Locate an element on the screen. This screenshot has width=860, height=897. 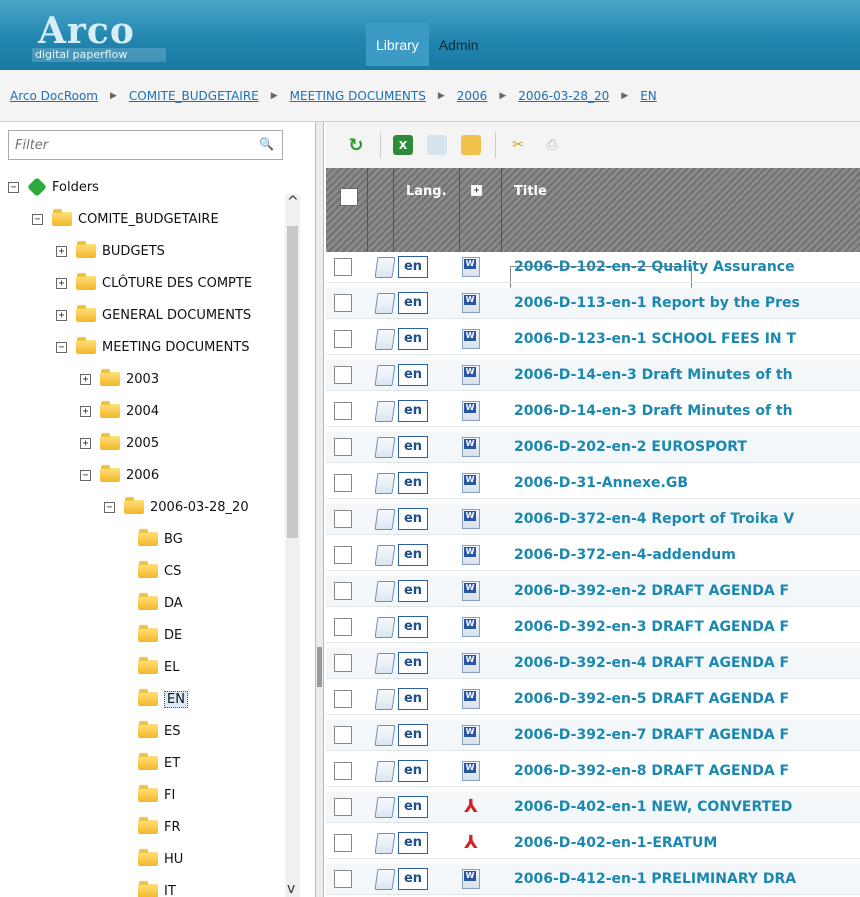
table-row: en ⅄ 2006-D-402-en-1-ERATUM is located at coordinates (593, 843).